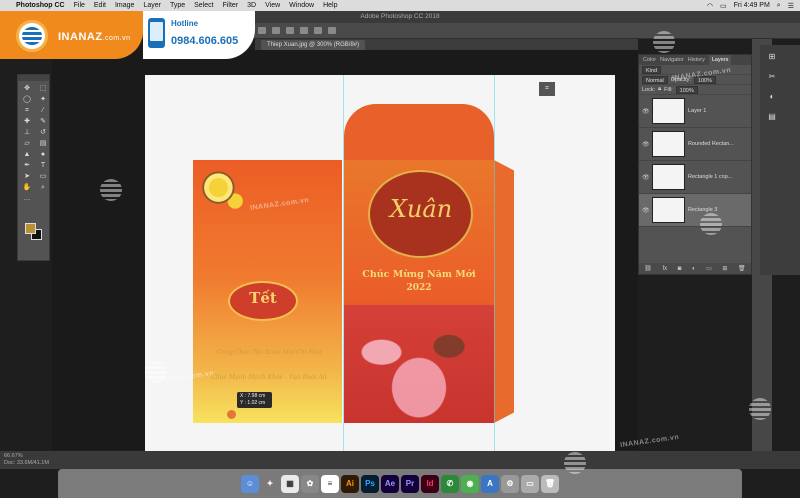 The height and width of the screenshot is (498, 800). Describe the element at coordinates (510, 483) in the screenshot. I see `settings-icon: ⚙` at that location.